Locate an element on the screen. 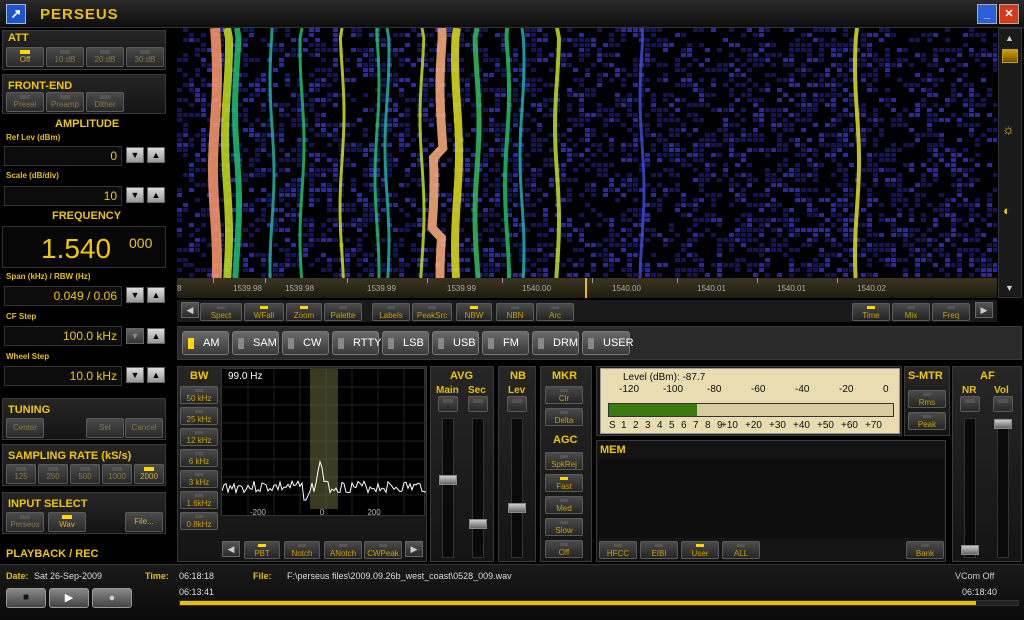  span-down-button: ▼ is located at coordinates (135, 295).